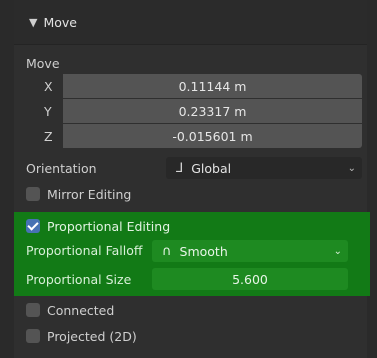 This screenshot has height=358, width=377. What do you see at coordinates (48, 86) in the screenshot?
I see `axis-x-label: X` at bounding box center [48, 86].